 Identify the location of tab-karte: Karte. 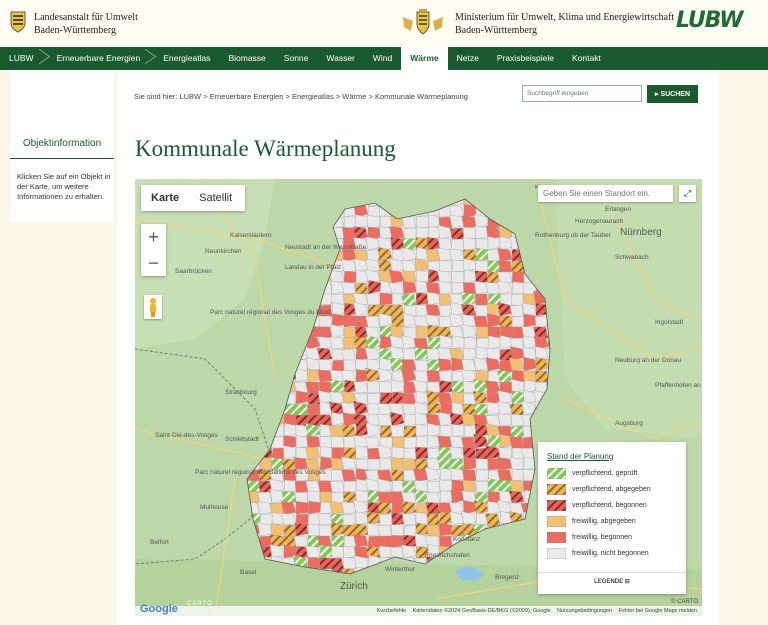
(165, 198).